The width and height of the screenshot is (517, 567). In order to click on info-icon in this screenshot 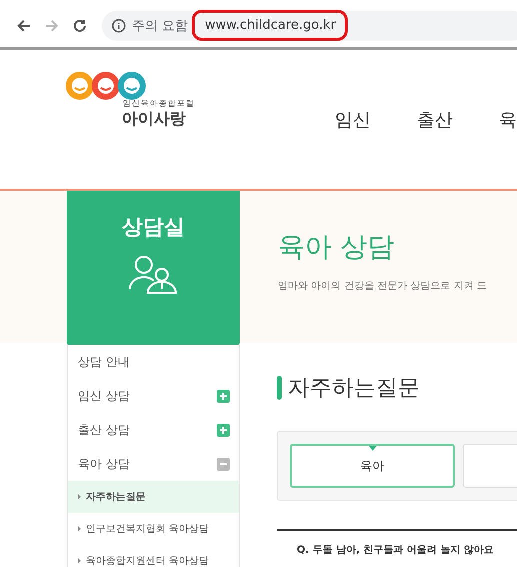, I will do `click(119, 25)`.